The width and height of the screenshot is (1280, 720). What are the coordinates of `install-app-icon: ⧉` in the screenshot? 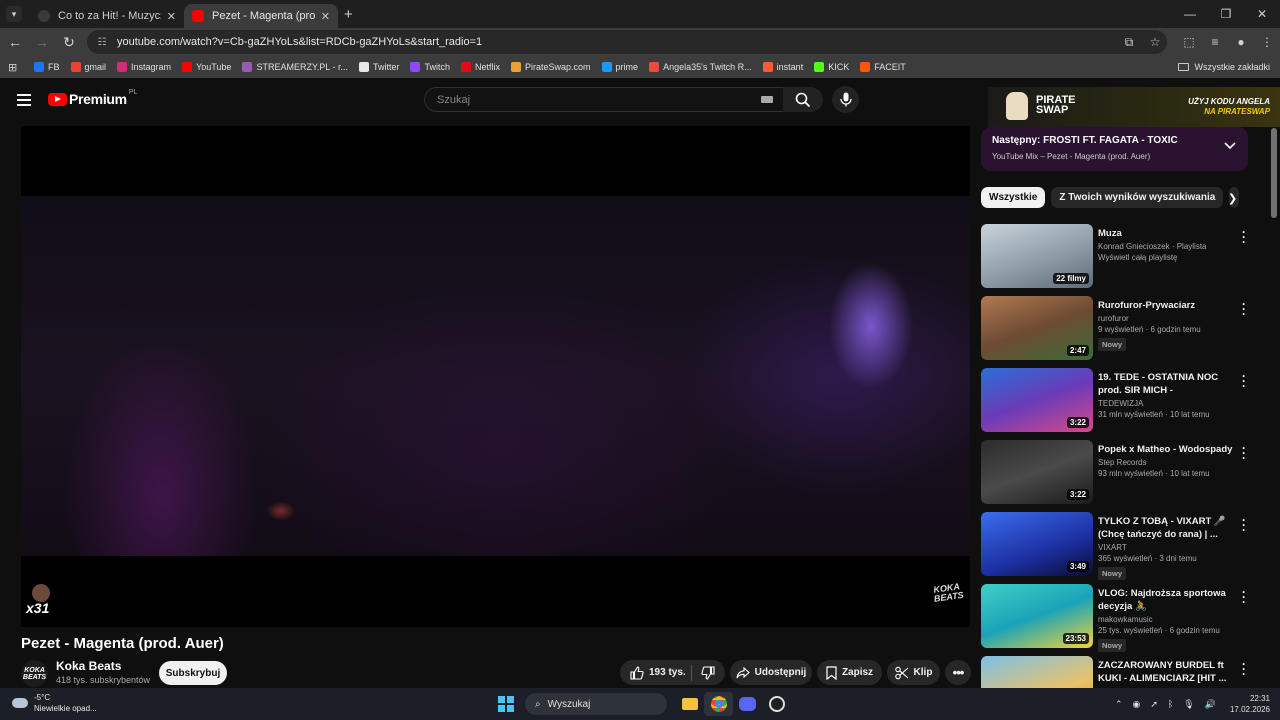 It's located at (1129, 42).